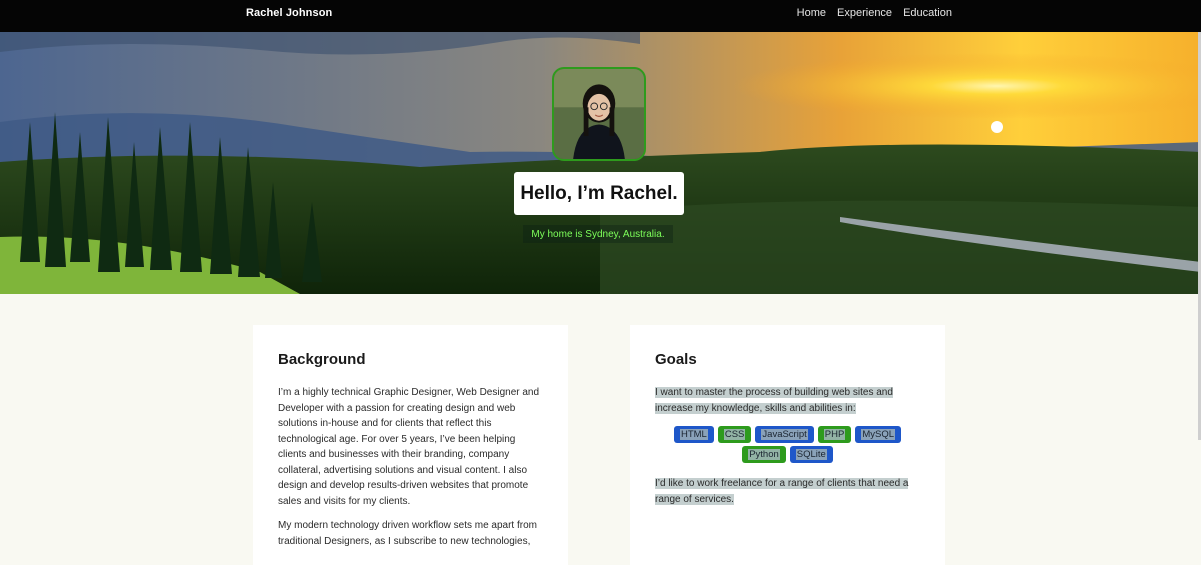 The image size is (1201, 565). I want to click on skill-badge-label: PHP, so click(834, 434).